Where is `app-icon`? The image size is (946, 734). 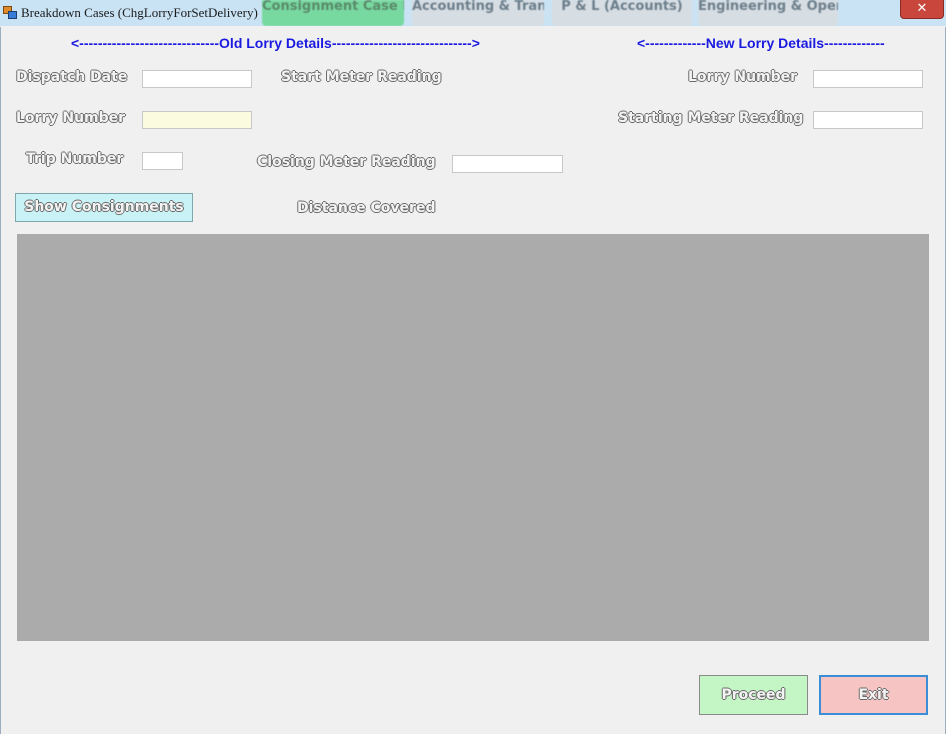
app-icon is located at coordinates (10, 12).